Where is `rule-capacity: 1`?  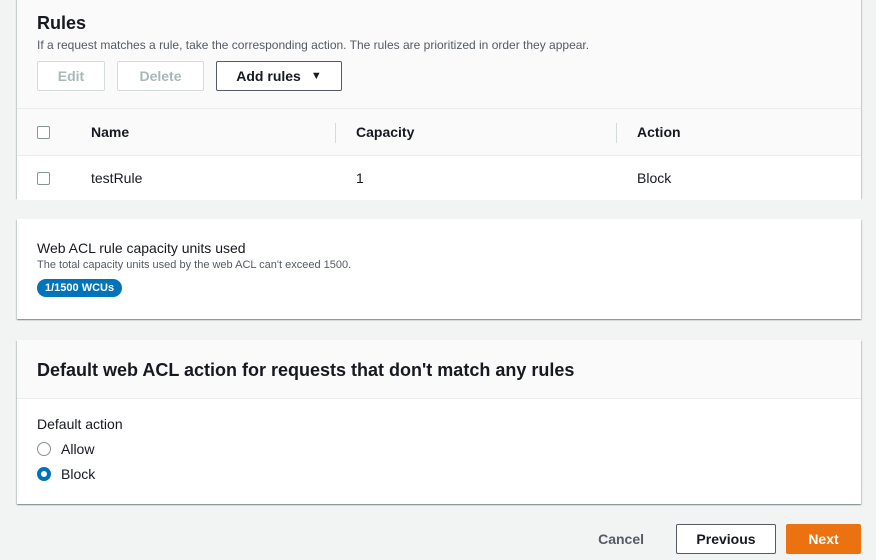
rule-capacity: 1 is located at coordinates (360, 178).